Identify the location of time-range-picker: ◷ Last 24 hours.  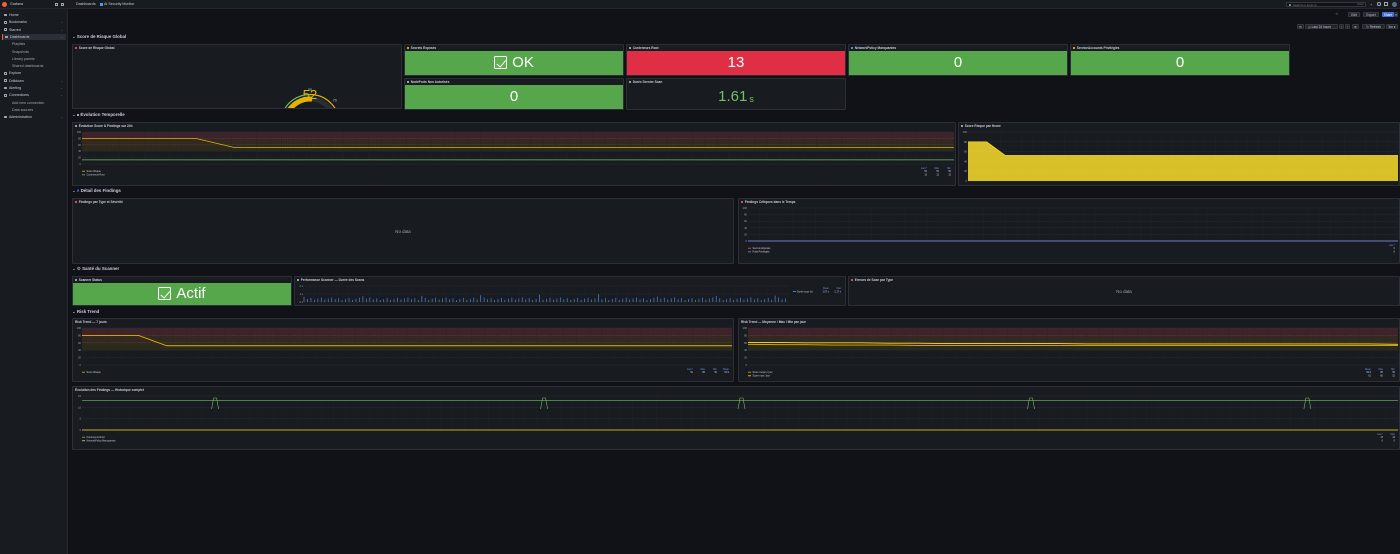
(1321, 26).